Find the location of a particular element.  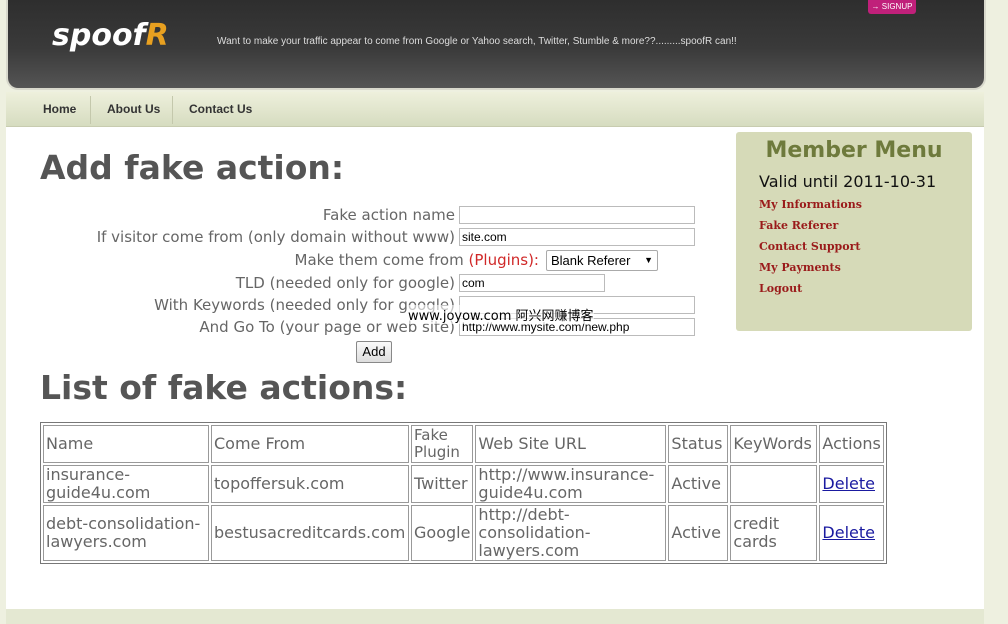

row-keywords: credit cards is located at coordinates (774, 533).